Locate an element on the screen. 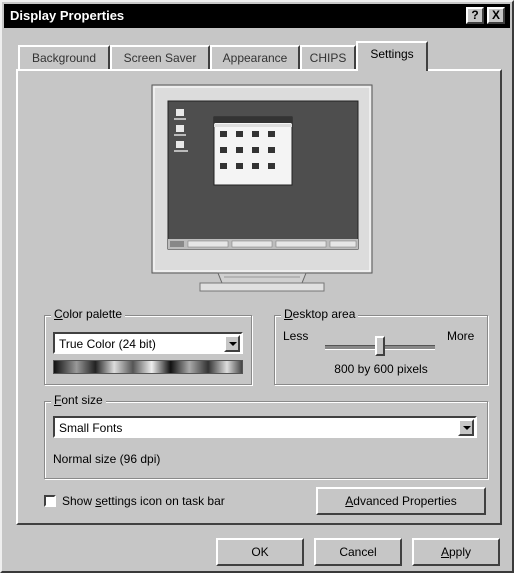  taskbar-checkbox-label: Show settings icon on task bar is located at coordinates (143, 501).